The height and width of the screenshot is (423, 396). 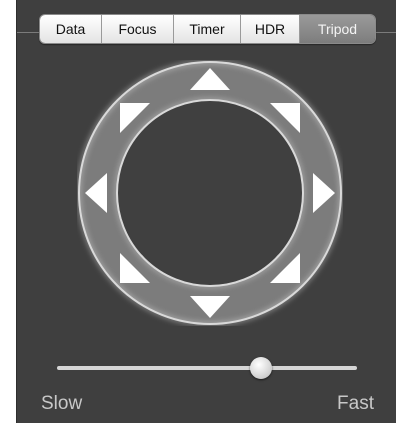 What do you see at coordinates (28, 32) in the screenshot?
I see `divider-left` at bounding box center [28, 32].